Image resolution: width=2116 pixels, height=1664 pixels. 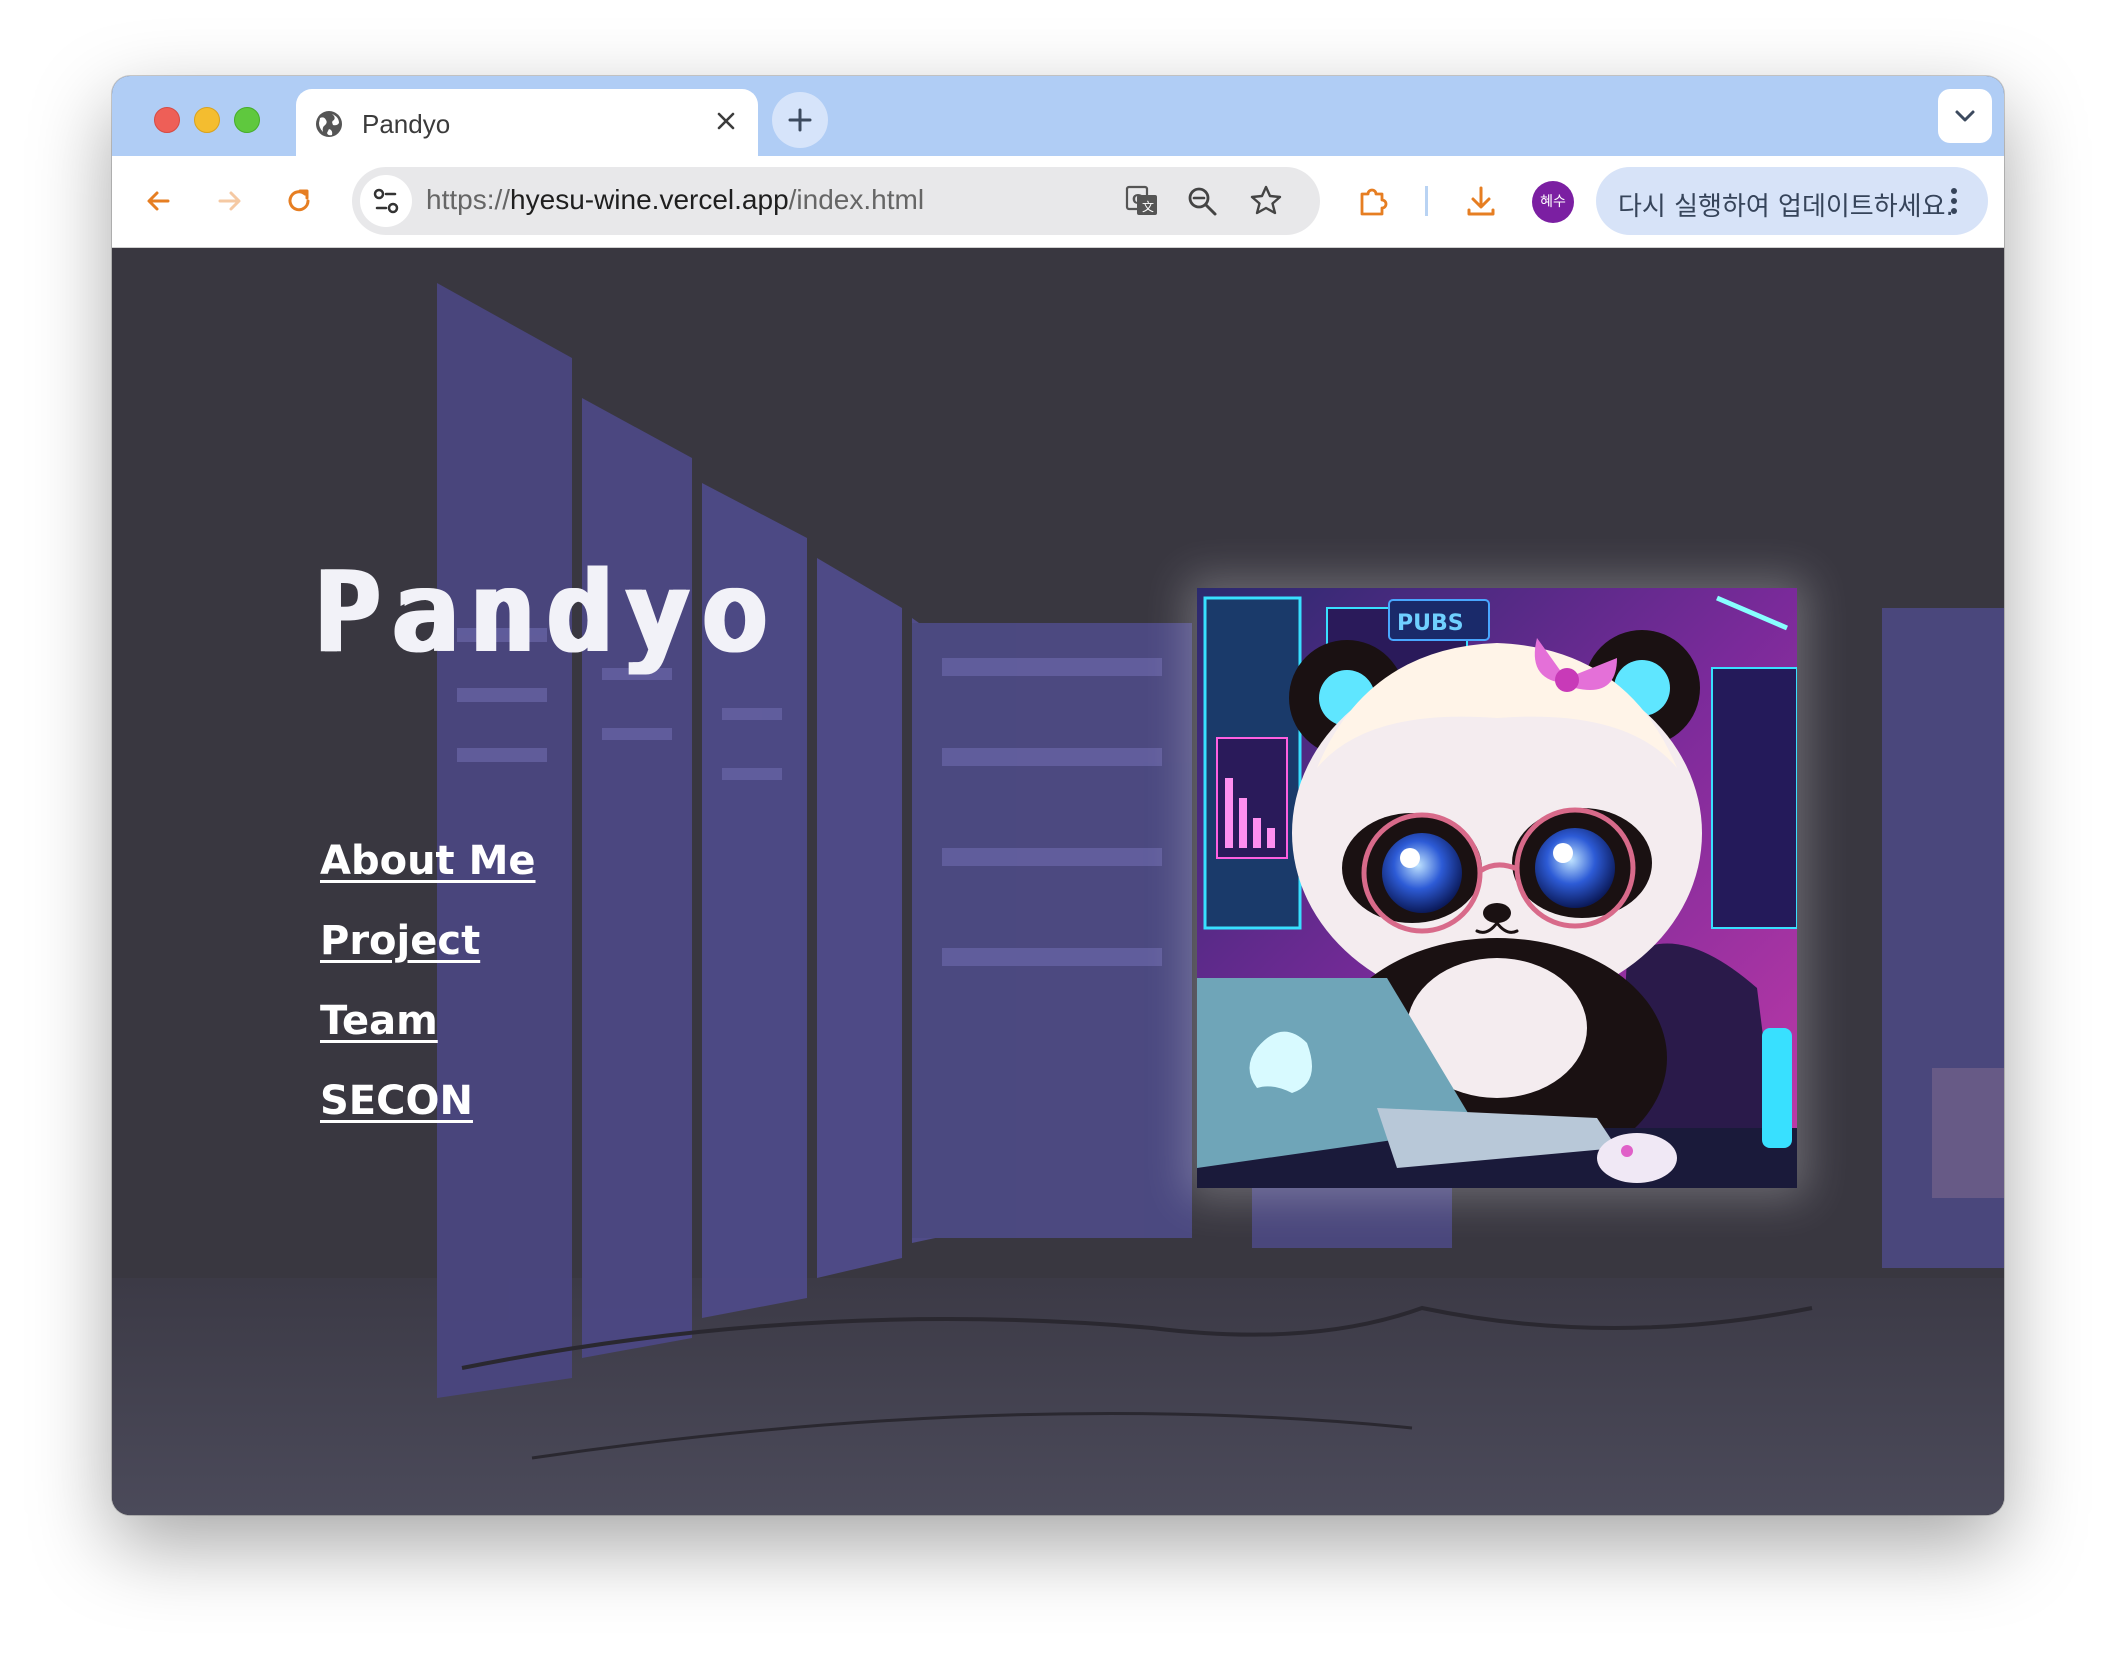 I want to click on close-icon, so click(x=726, y=121).